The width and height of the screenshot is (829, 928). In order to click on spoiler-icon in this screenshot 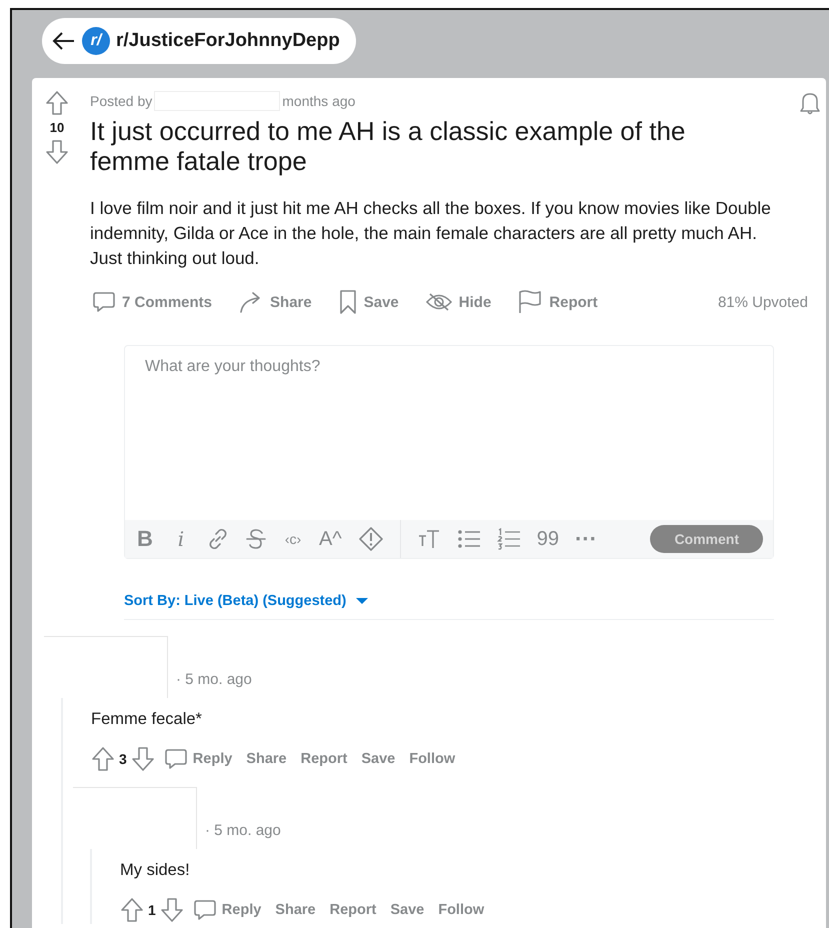, I will do `click(371, 539)`.